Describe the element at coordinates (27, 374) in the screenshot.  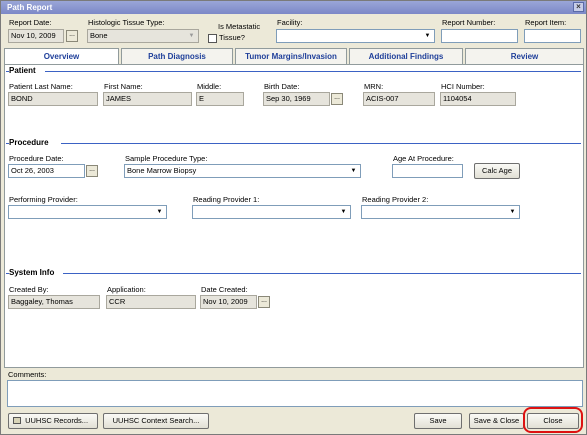
I see `comments-label: Comments:` at that location.